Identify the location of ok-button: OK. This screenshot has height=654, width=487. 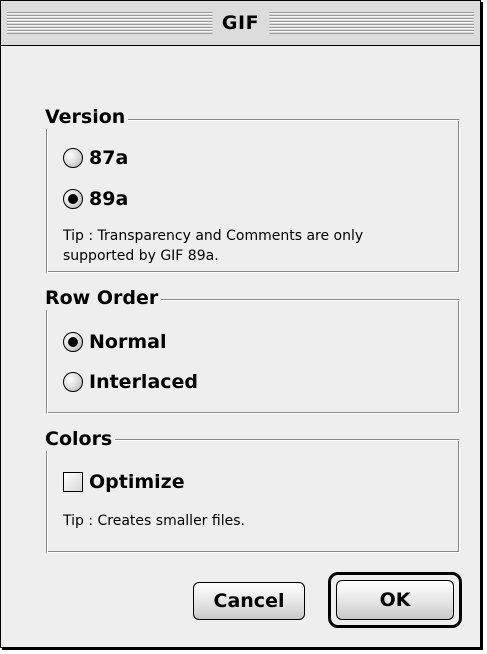
(395, 600).